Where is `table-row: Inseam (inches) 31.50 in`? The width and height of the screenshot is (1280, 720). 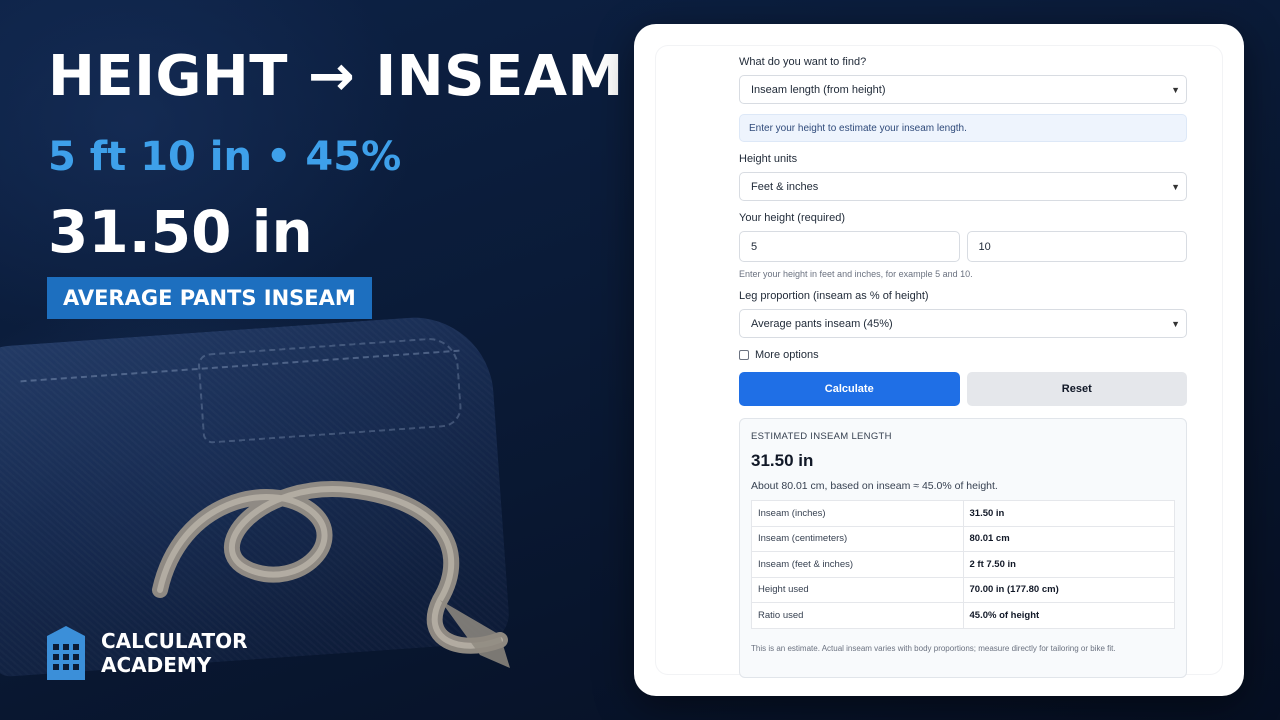
table-row: Inseam (inches) 31.50 in is located at coordinates (963, 513).